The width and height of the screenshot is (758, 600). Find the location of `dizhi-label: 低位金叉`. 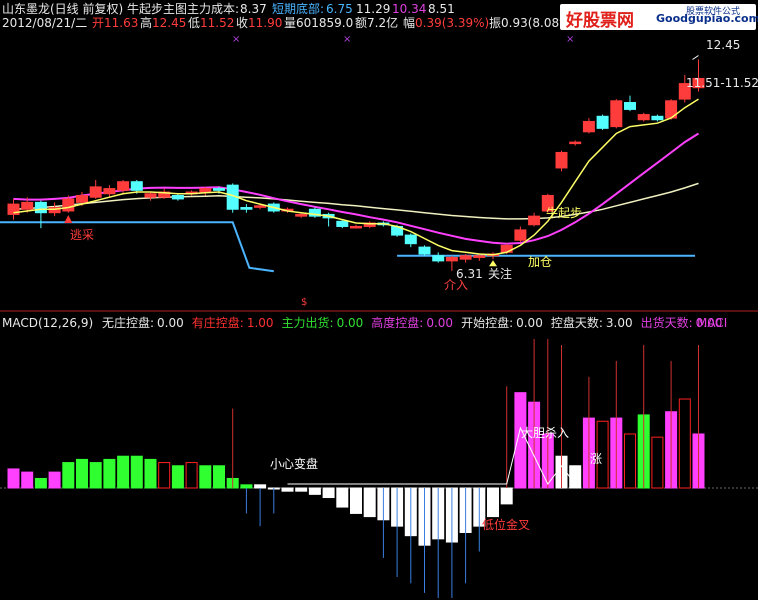

dizhi-label: 低位金叉 is located at coordinates (506, 525).